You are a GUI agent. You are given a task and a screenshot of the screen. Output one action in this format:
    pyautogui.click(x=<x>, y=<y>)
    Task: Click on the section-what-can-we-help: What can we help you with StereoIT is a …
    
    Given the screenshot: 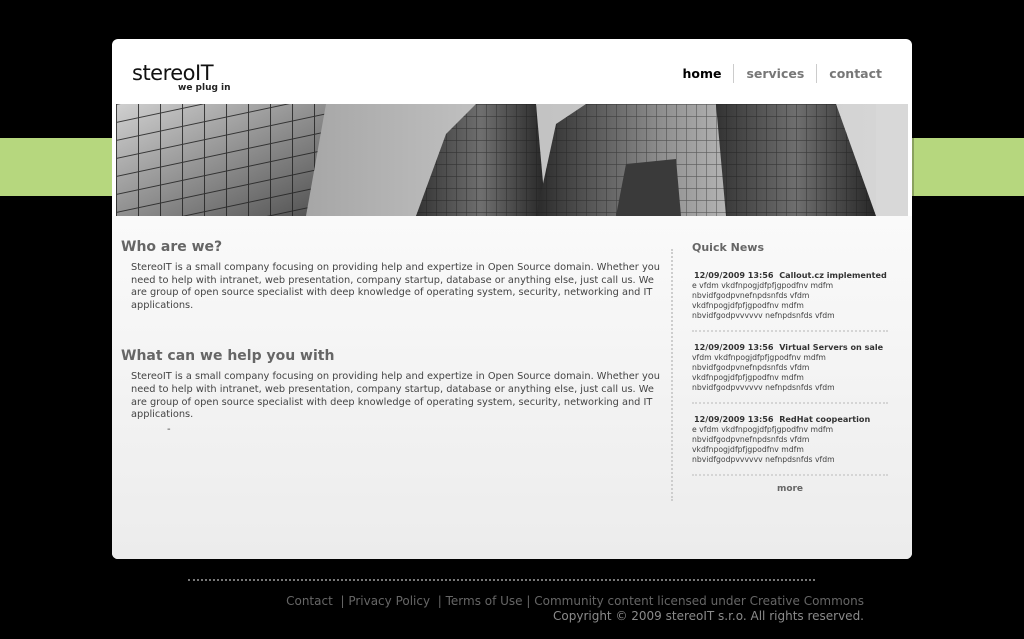 What is the action you would take?
    pyautogui.click(x=391, y=391)
    